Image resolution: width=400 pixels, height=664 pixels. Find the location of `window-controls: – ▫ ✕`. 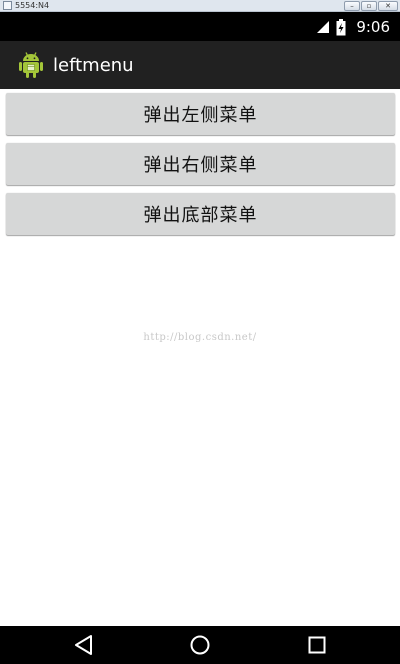

window-controls: – ▫ ✕ is located at coordinates (371, 6).